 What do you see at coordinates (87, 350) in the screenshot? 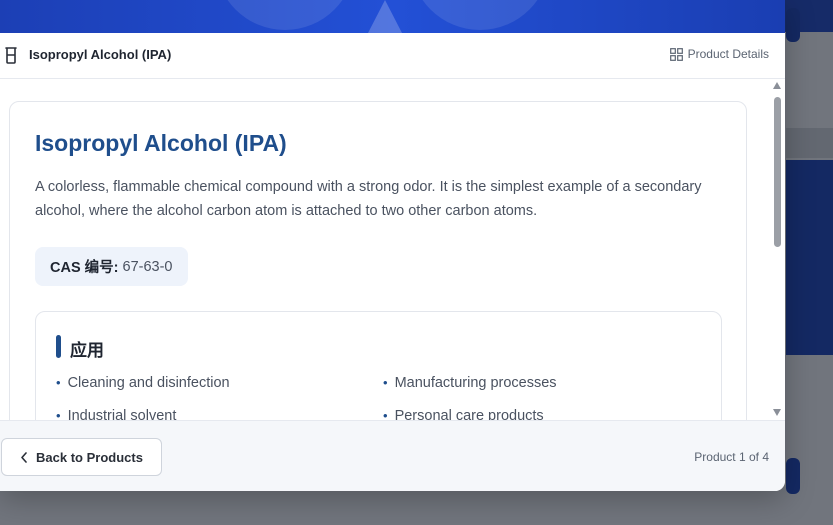
I see `applications-heading: 应用` at bounding box center [87, 350].